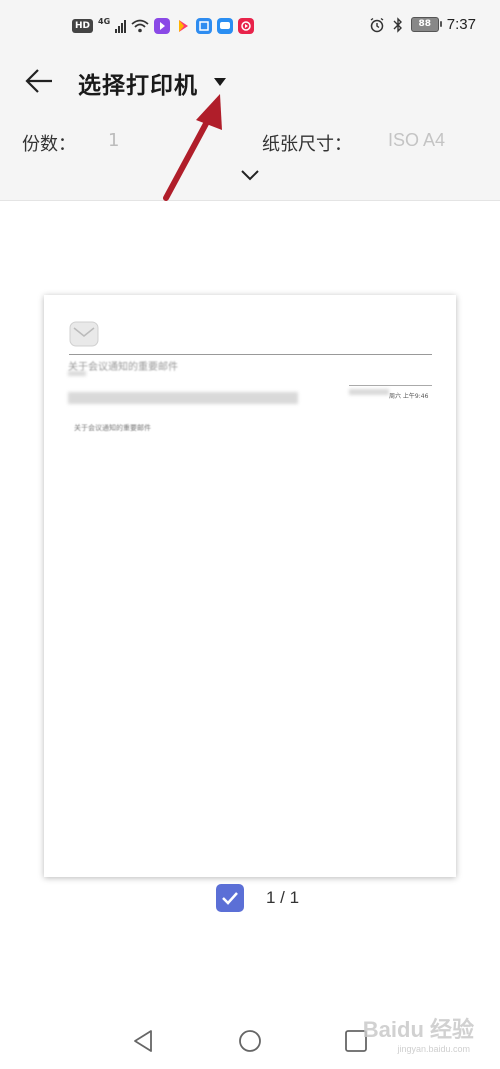  Describe the element at coordinates (461, 24) in the screenshot. I see `status-time: 7:37` at that location.